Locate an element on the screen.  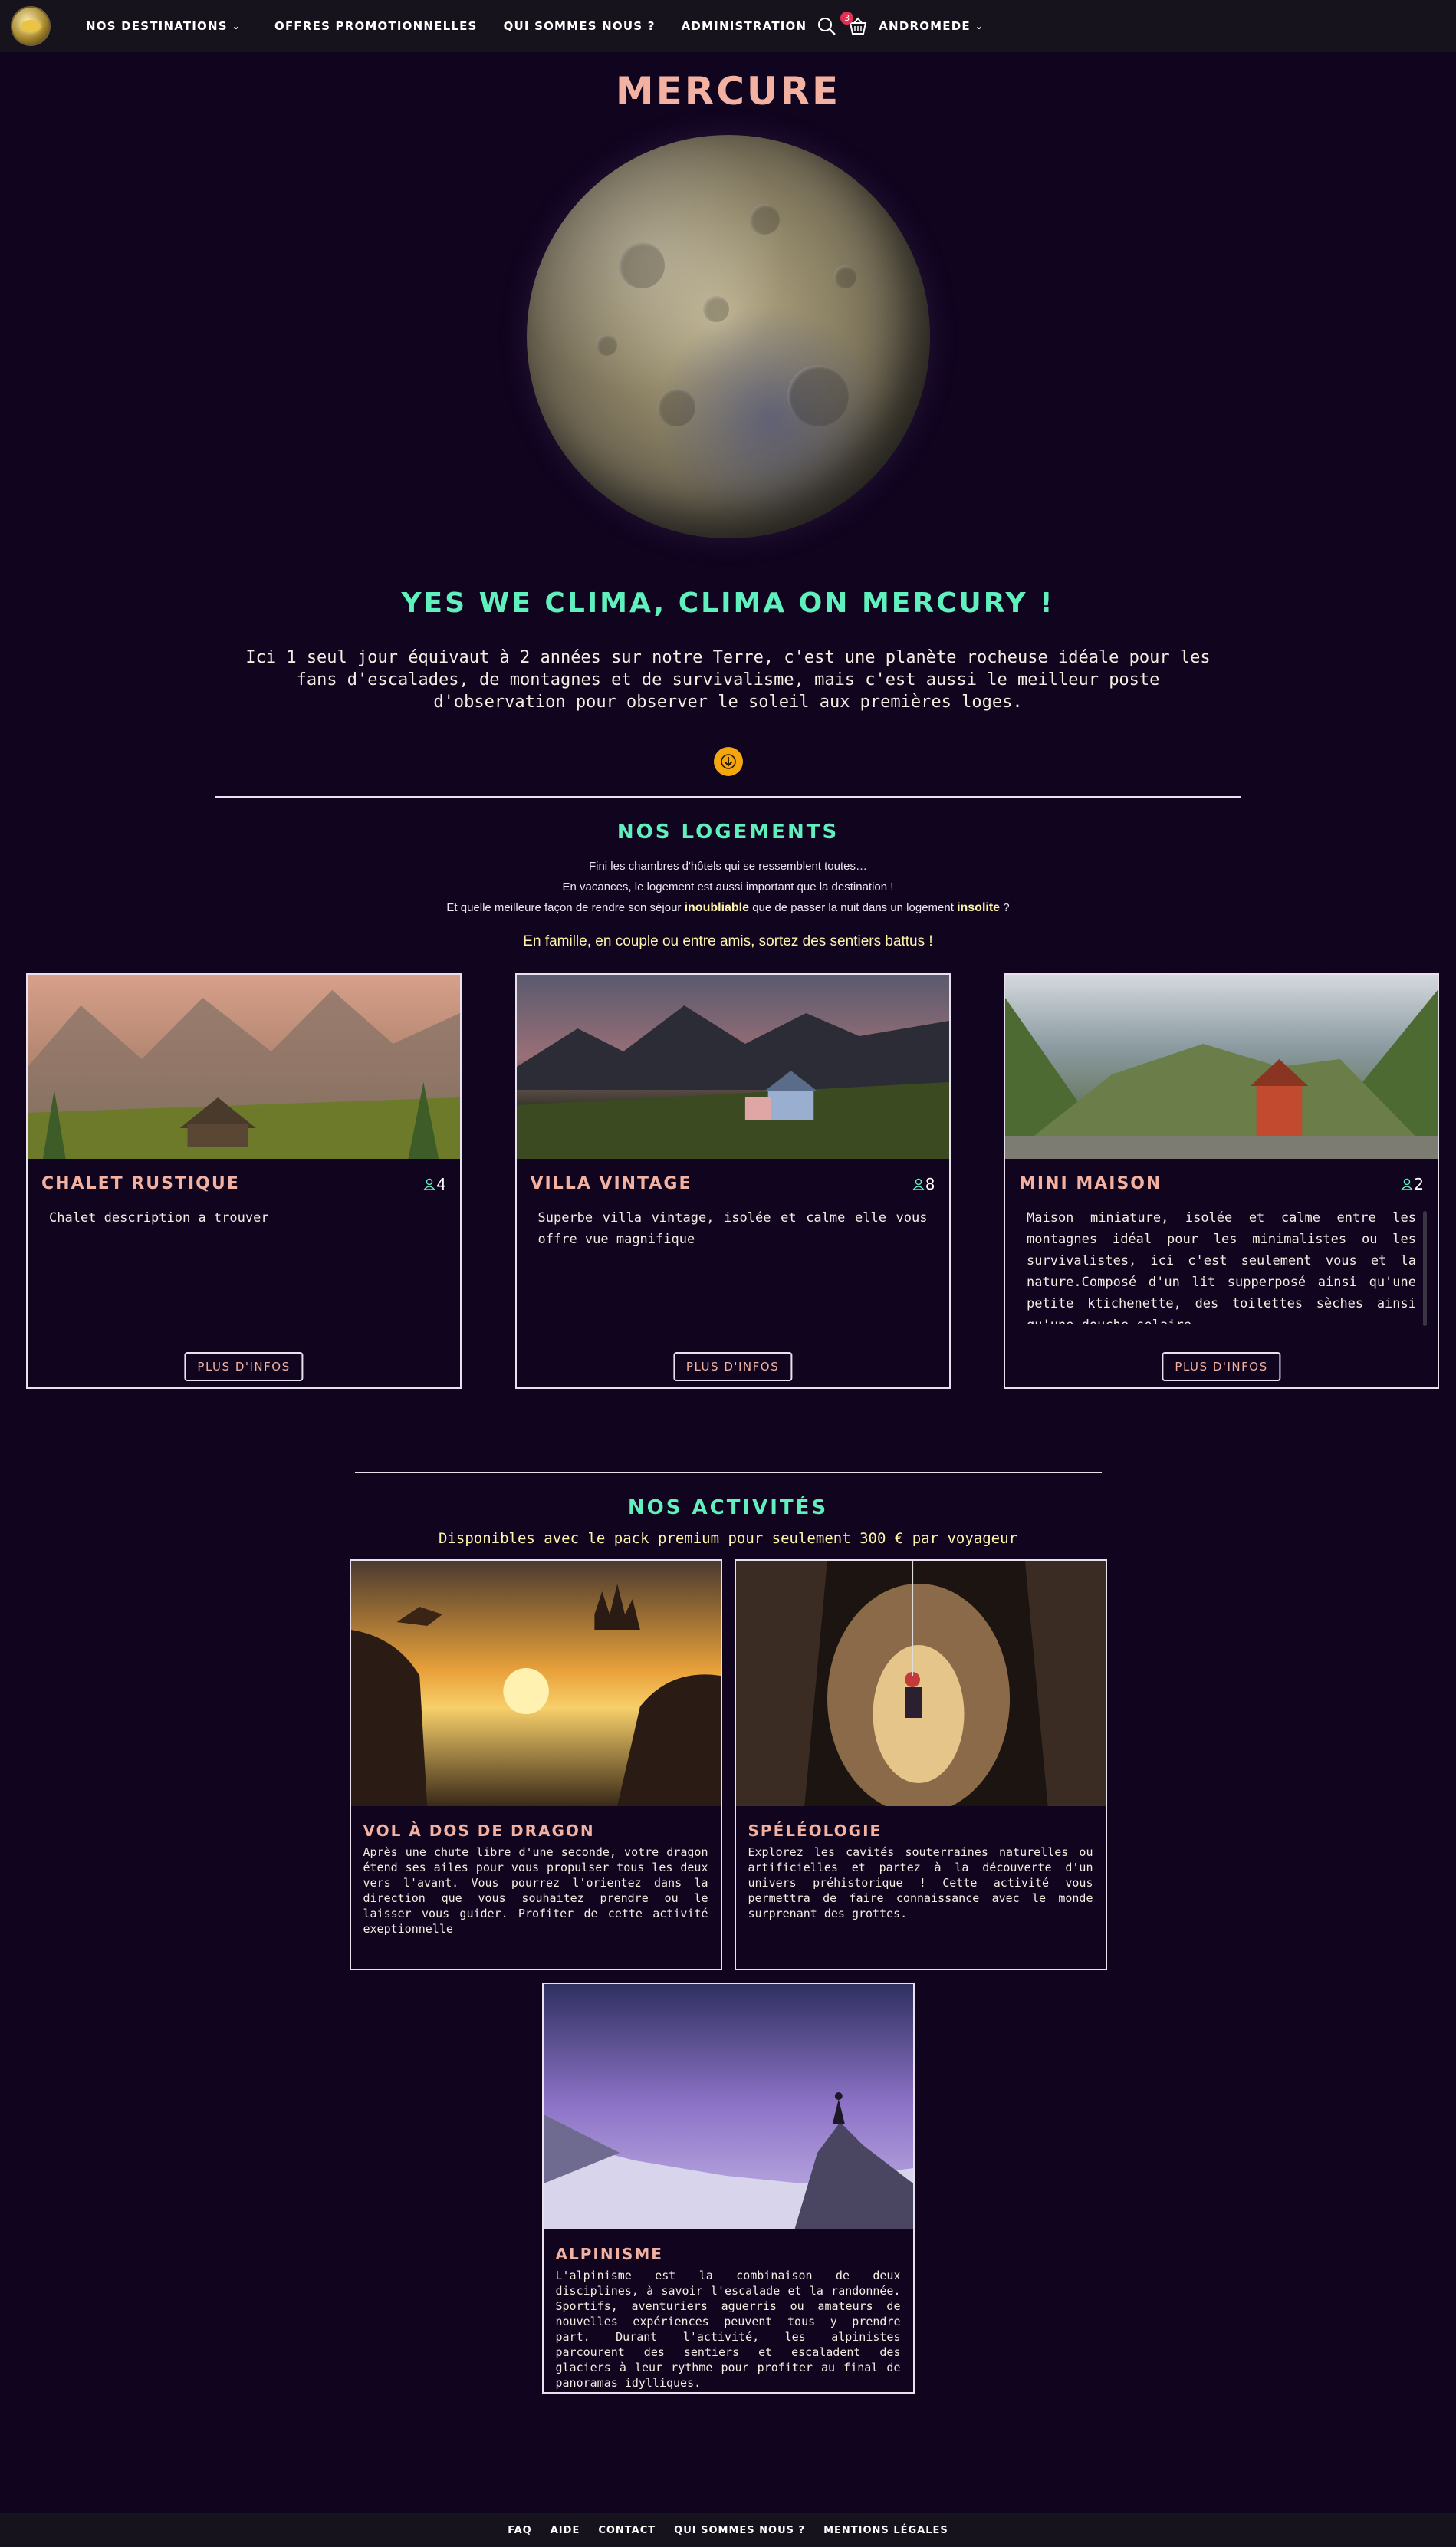
activite-title: Alpinisme is located at coordinates (609, 2254).